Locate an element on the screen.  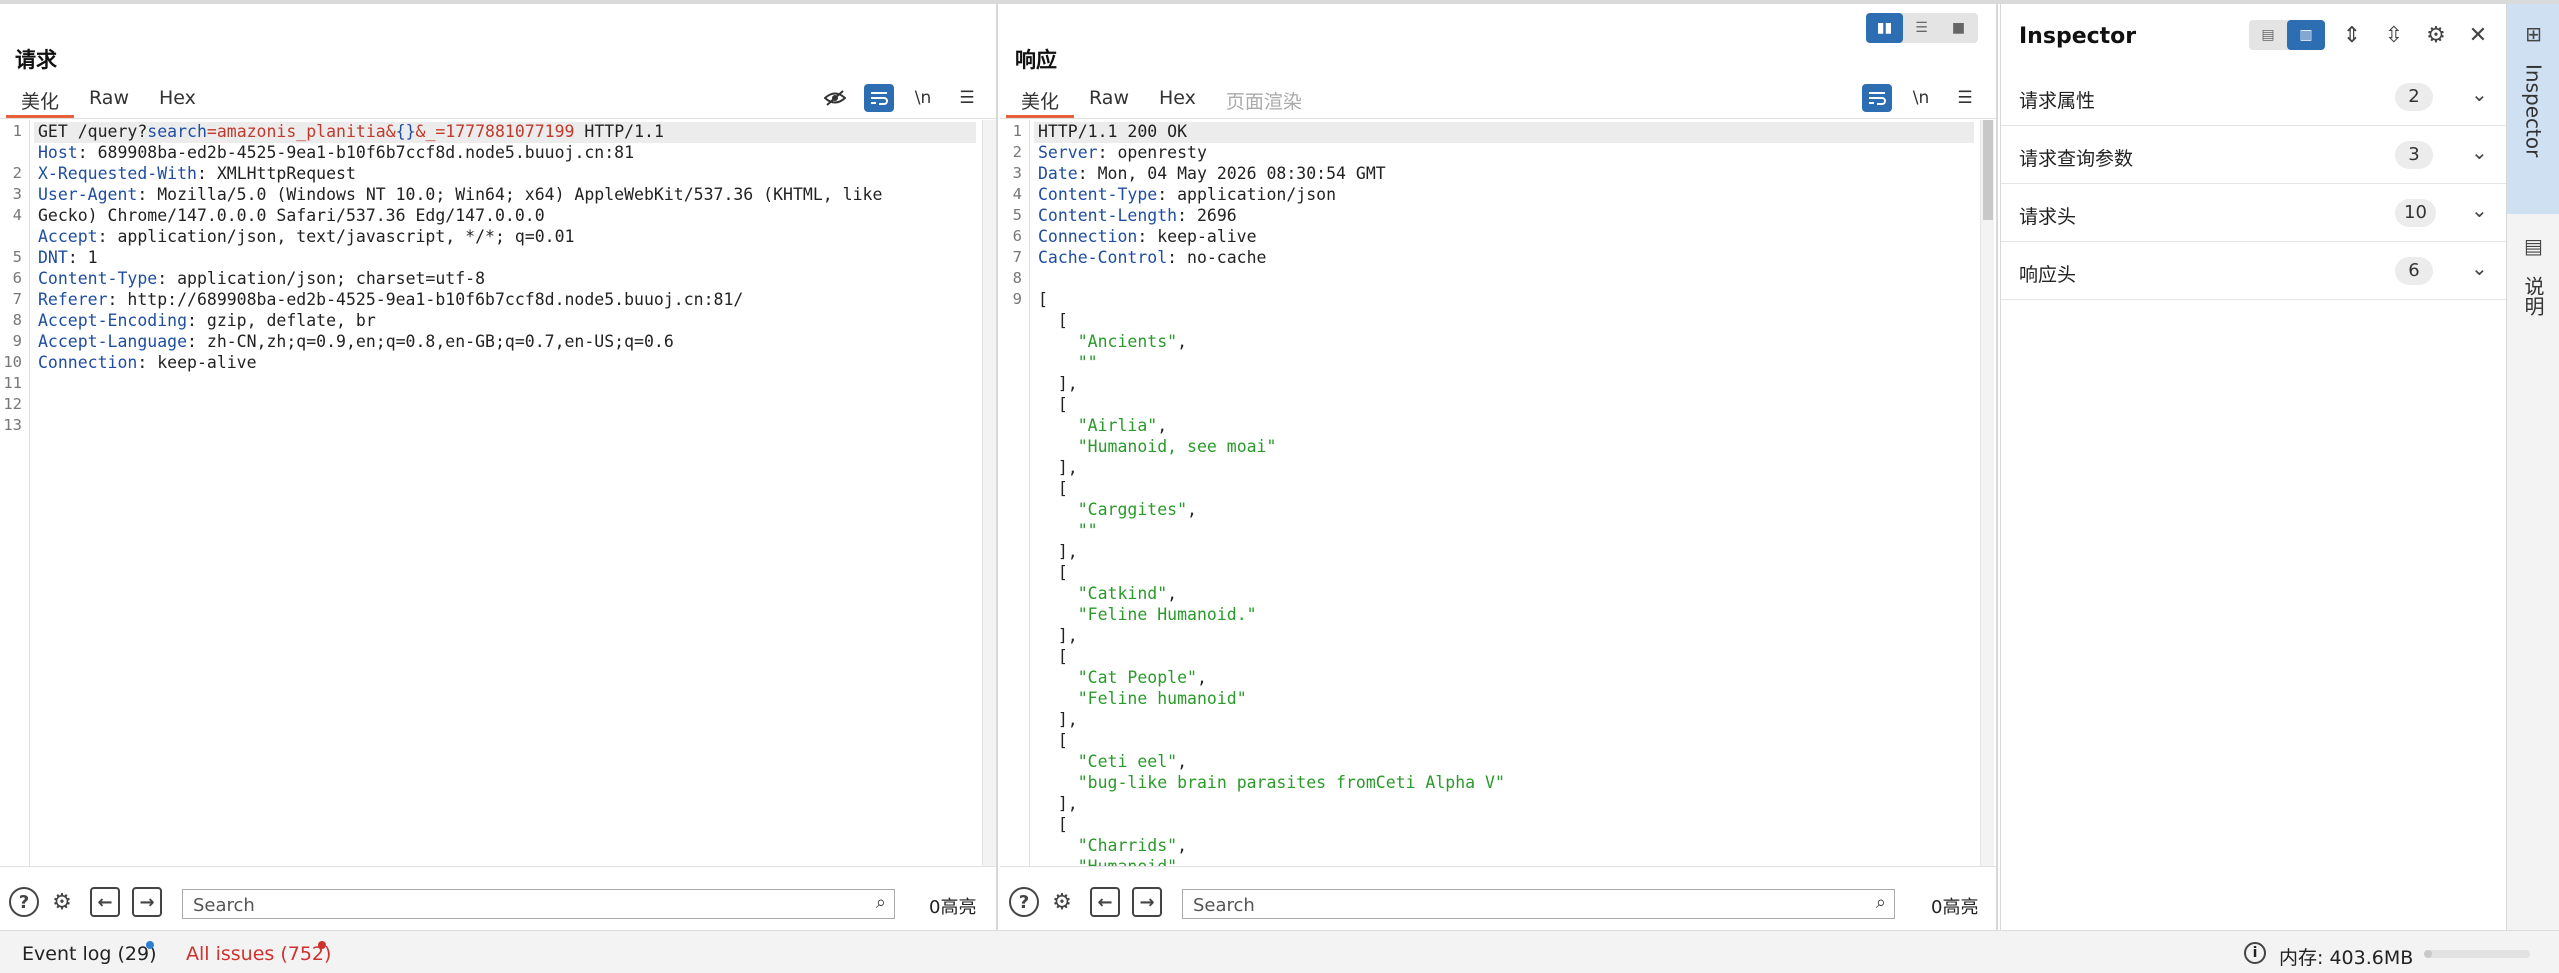
line-number: 11 is located at coordinates (12, 383).